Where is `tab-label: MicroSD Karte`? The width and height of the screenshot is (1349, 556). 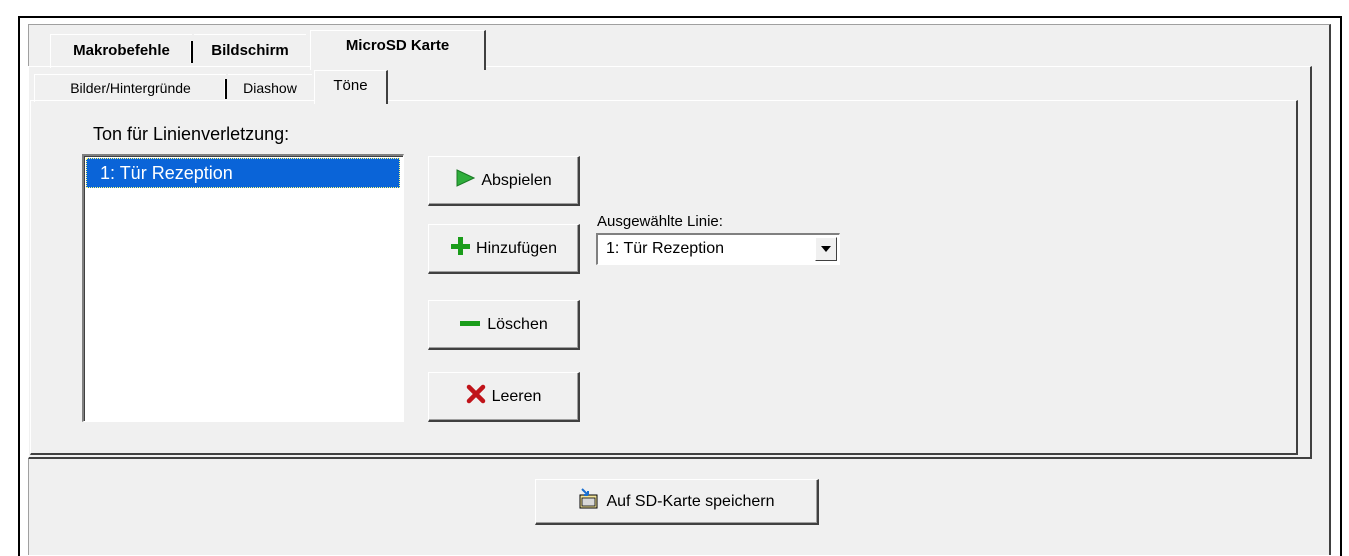 tab-label: MicroSD Karte is located at coordinates (397, 45).